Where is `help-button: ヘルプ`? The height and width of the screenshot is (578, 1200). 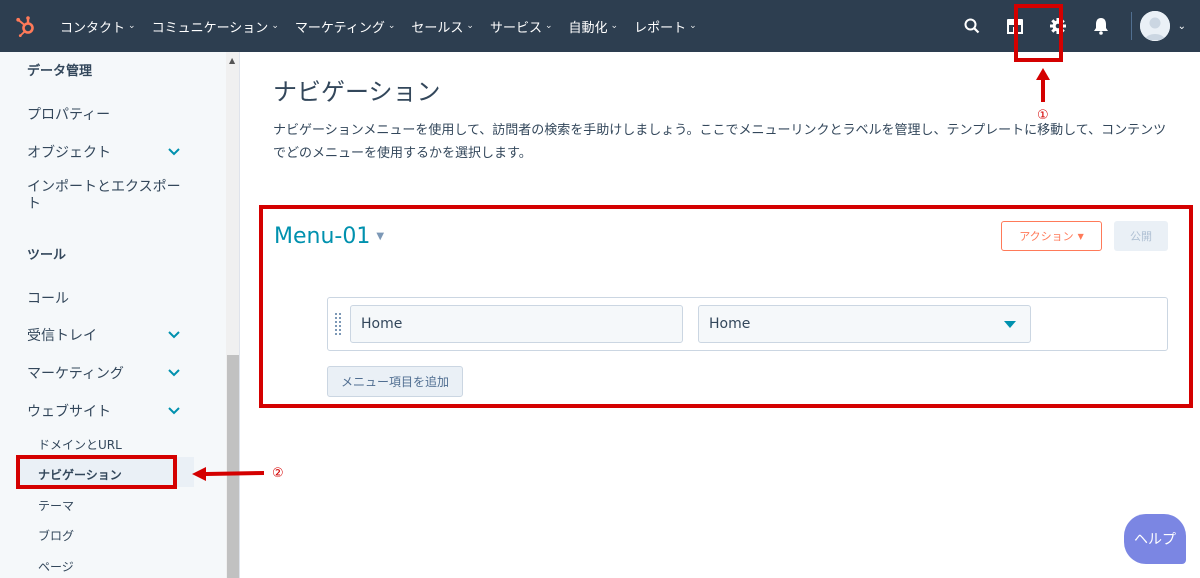
help-button: ヘルプ is located at coordinates (1155, 539).